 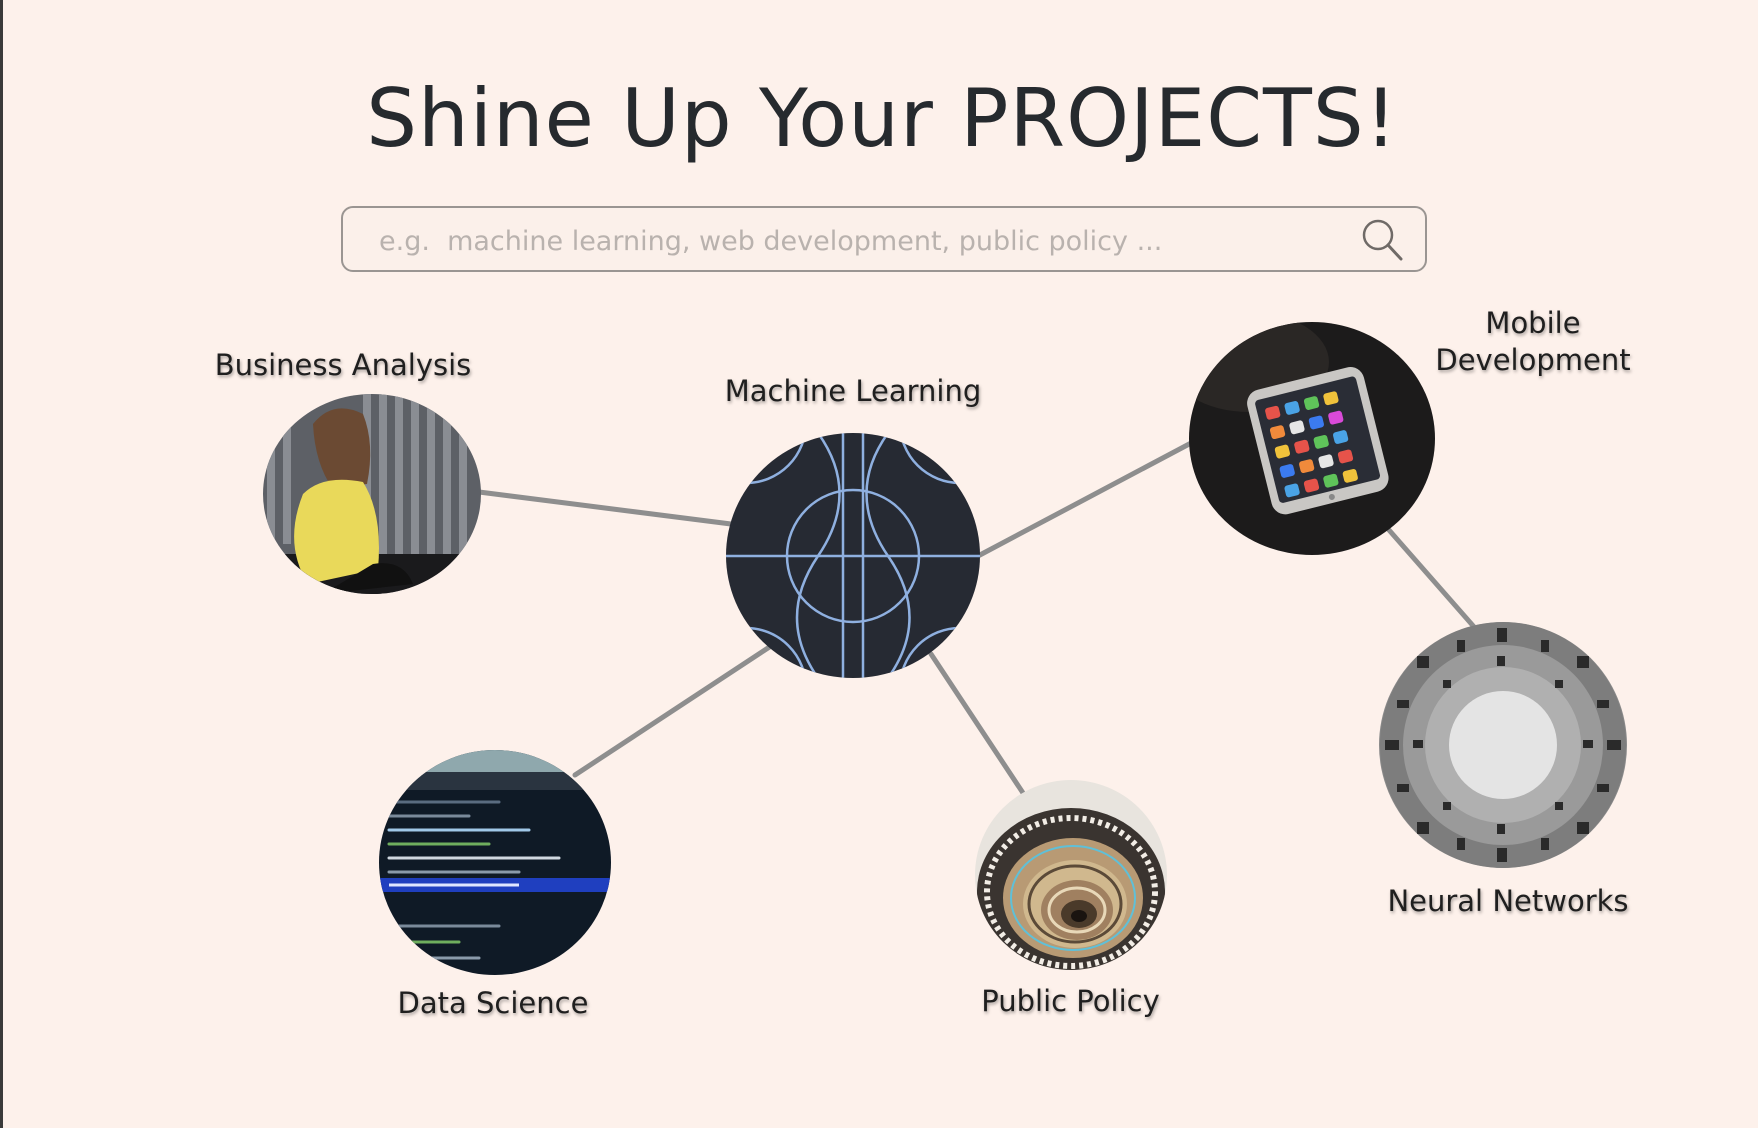 I want to click on data-science-label: Data Science, so click(x=493, y=1003).